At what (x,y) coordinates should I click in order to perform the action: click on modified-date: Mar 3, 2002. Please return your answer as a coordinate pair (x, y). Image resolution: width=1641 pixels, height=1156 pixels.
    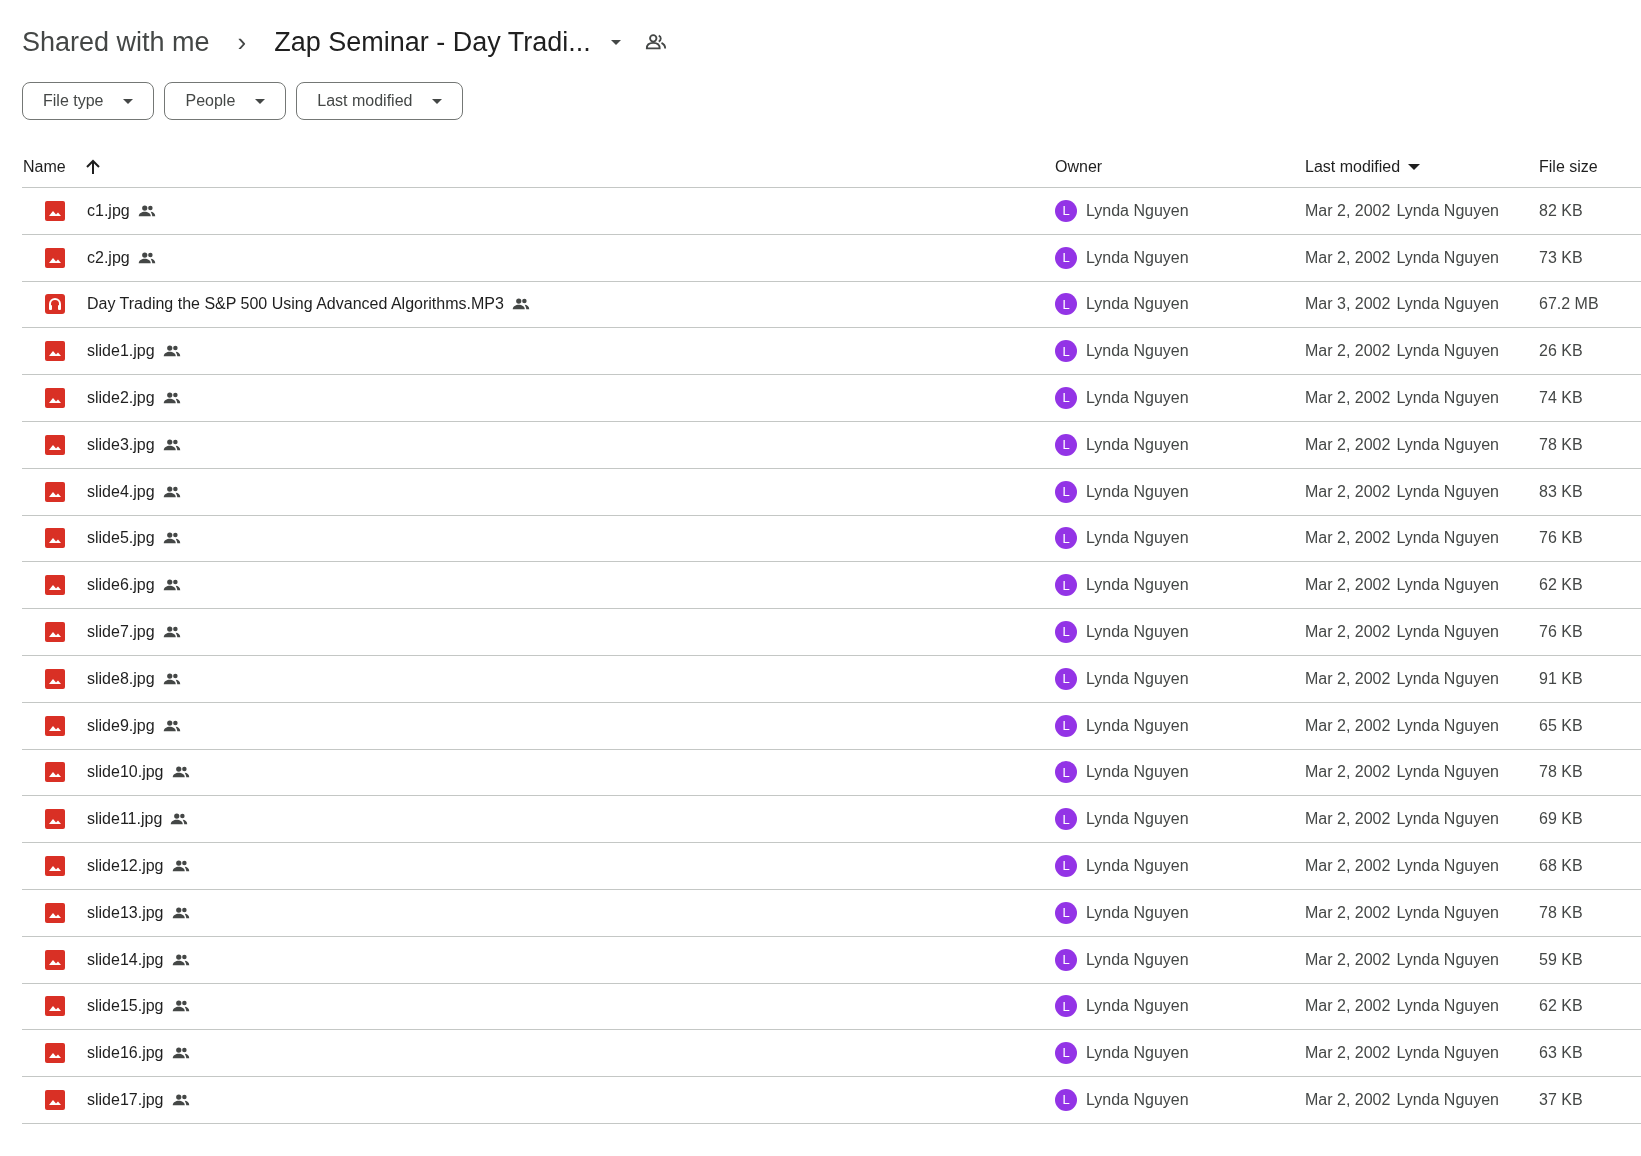
    Looking at the image, I should click on (1348, 304).